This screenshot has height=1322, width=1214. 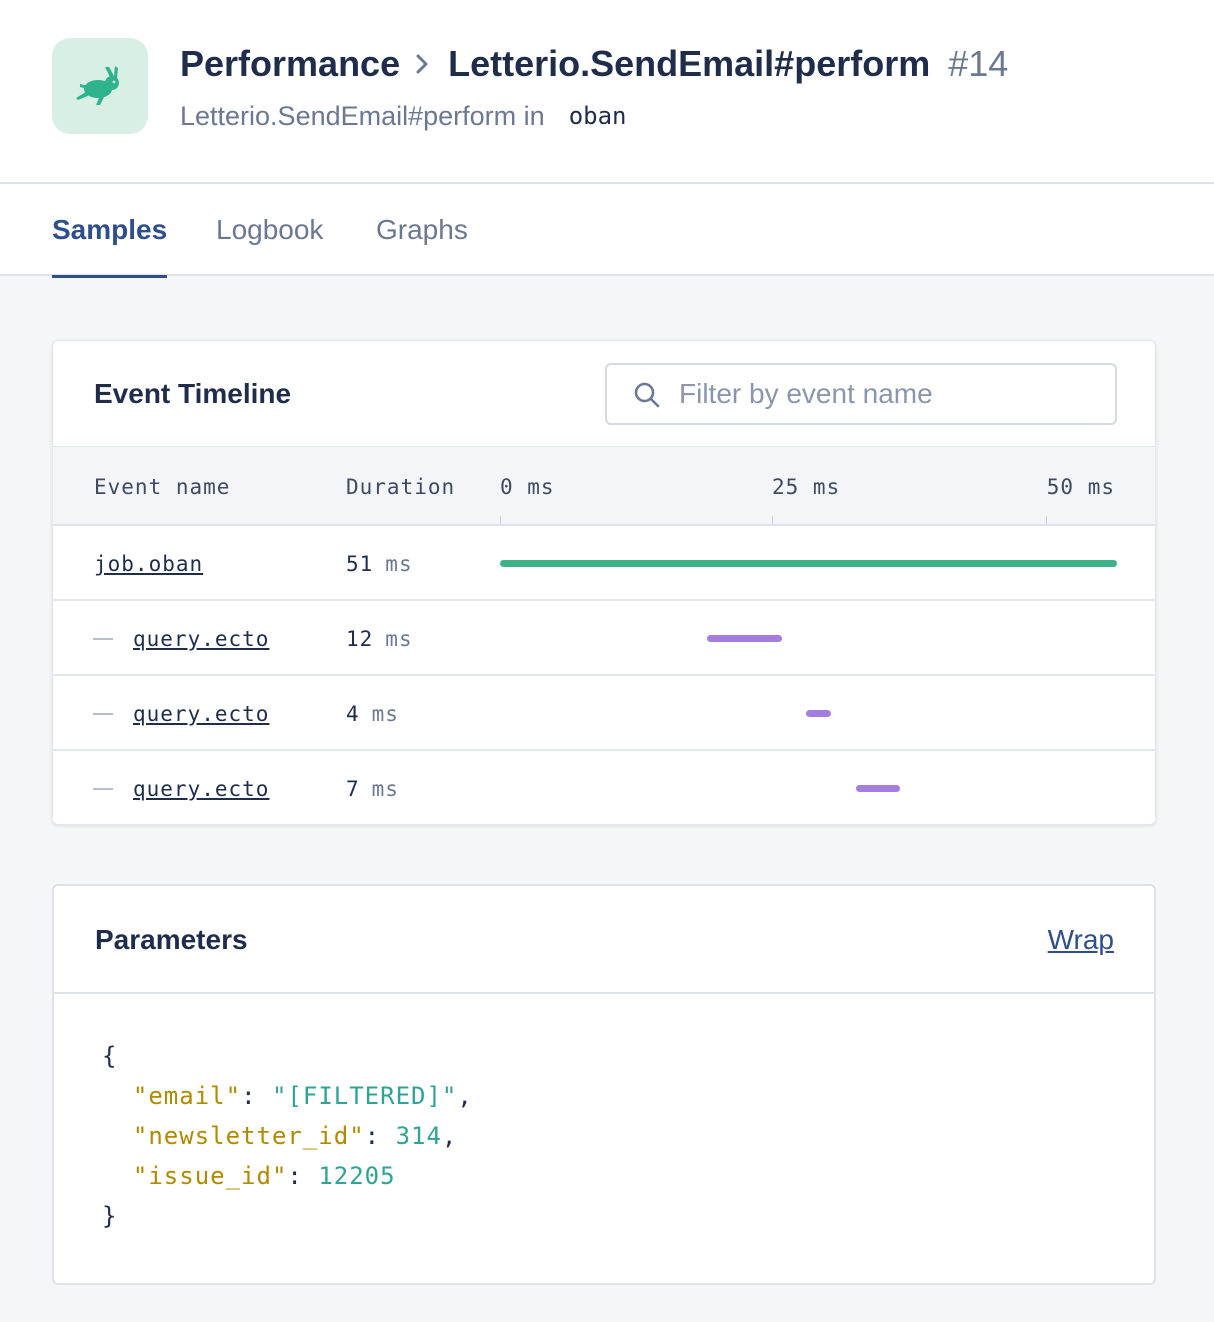 I want to click on tick-label-50: 50 ms, so click(x=1080, y=486).